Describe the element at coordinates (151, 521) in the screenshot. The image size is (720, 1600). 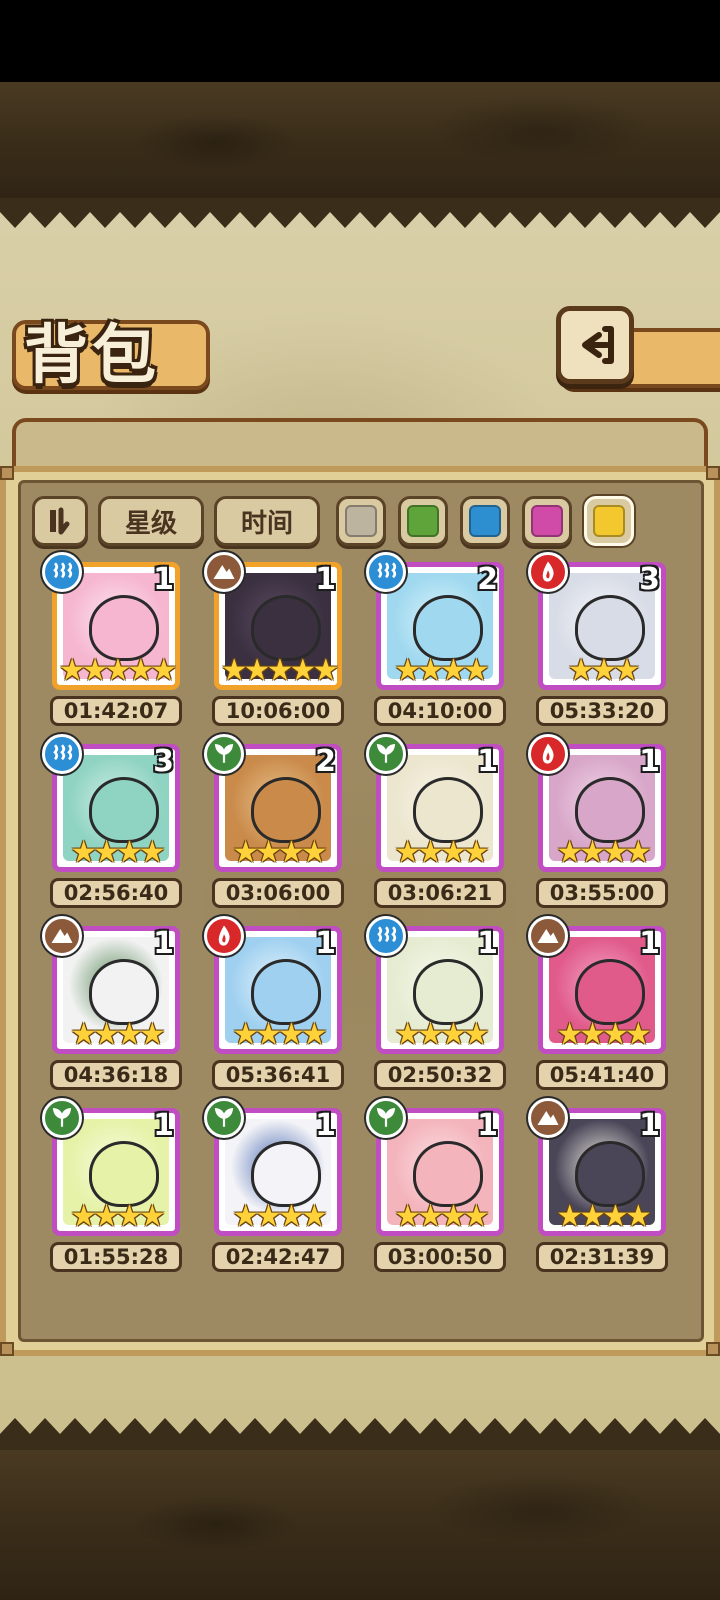
I see `star-sort-button: 星级` at that location.